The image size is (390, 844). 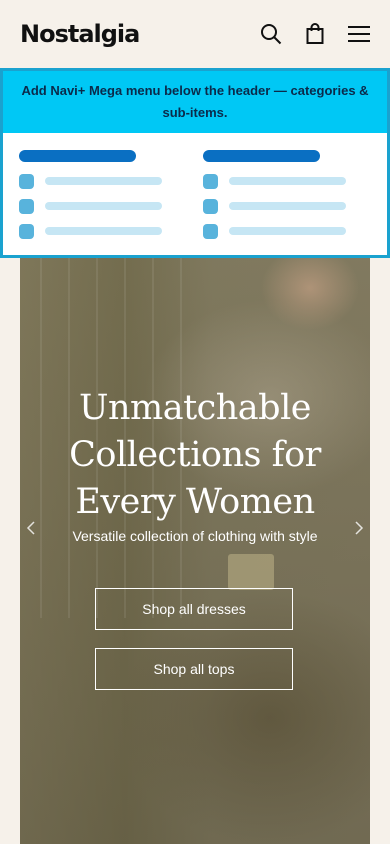 What do you see at coordinates (194, 669) in the screenshot?
I see `shop-tops-button: Shop all tops` at bounding box center [194, 669].